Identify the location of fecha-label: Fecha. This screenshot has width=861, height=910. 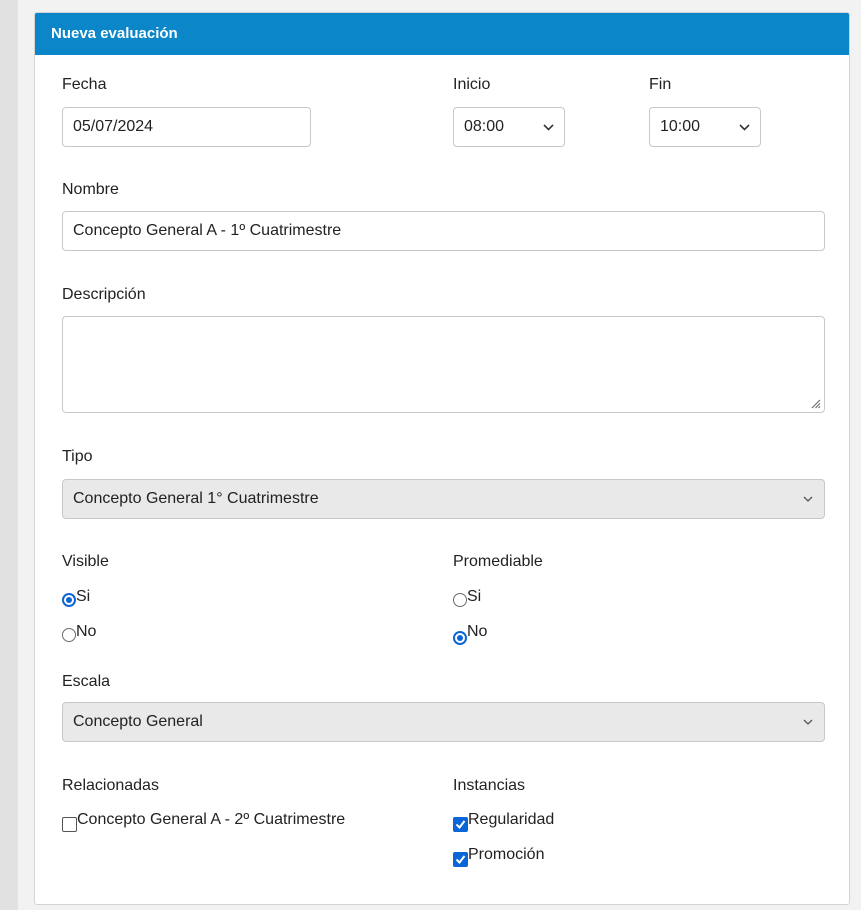
(84, 84).